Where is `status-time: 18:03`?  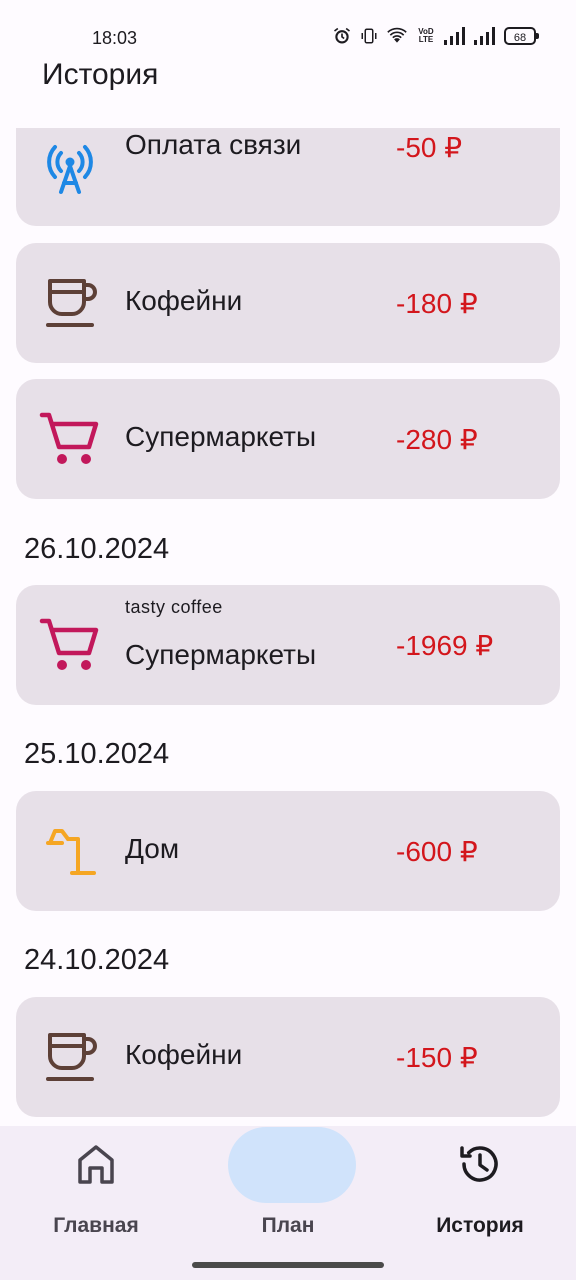 status-time: 18:03 is located at coordinates (115, 38).